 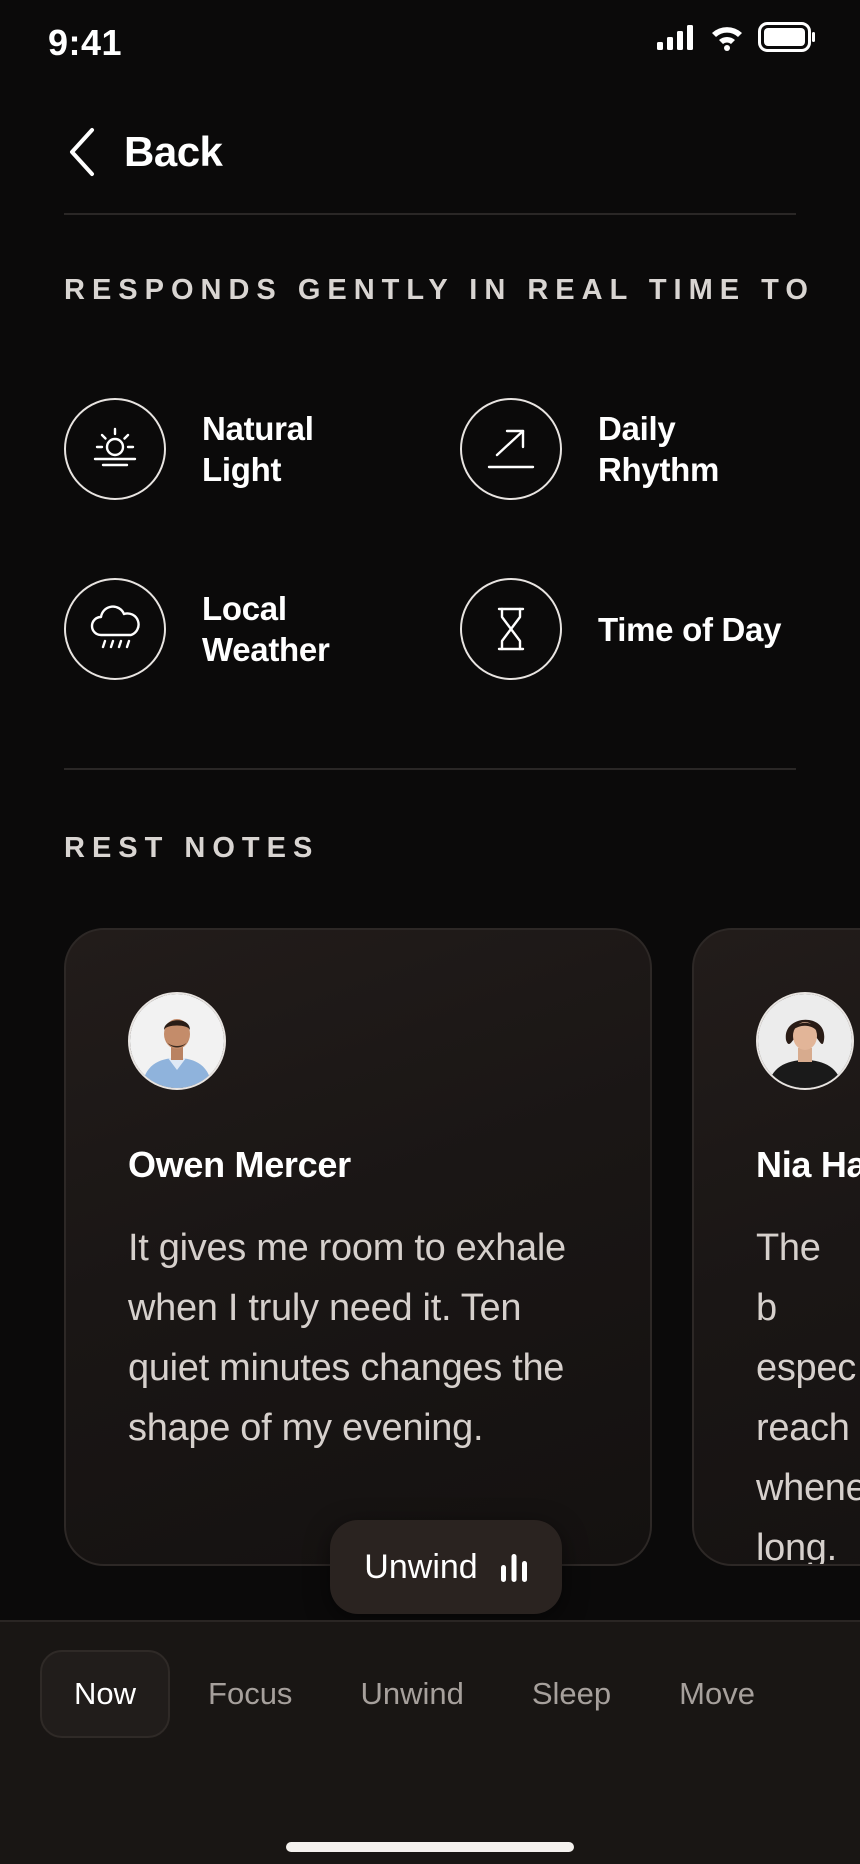 I want to click on card-quote: The b espec reach whene long., so click(x=808, y=1396).